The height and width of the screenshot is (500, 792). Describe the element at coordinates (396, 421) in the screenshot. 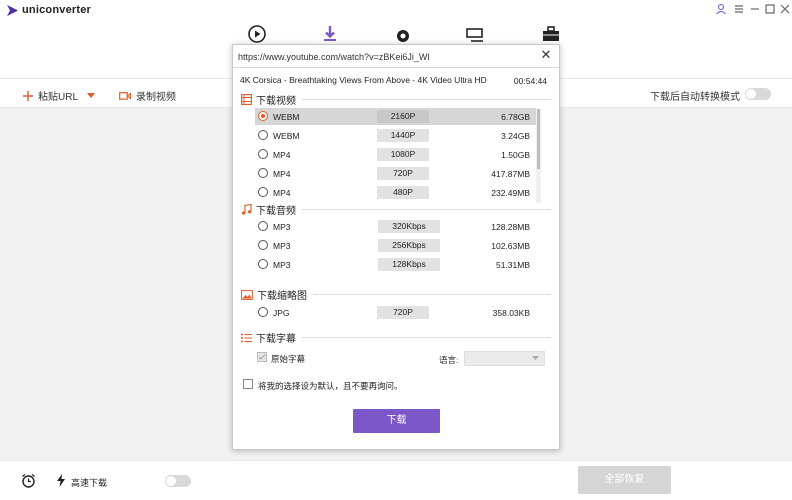

I see `download-button: 下载` at that location.